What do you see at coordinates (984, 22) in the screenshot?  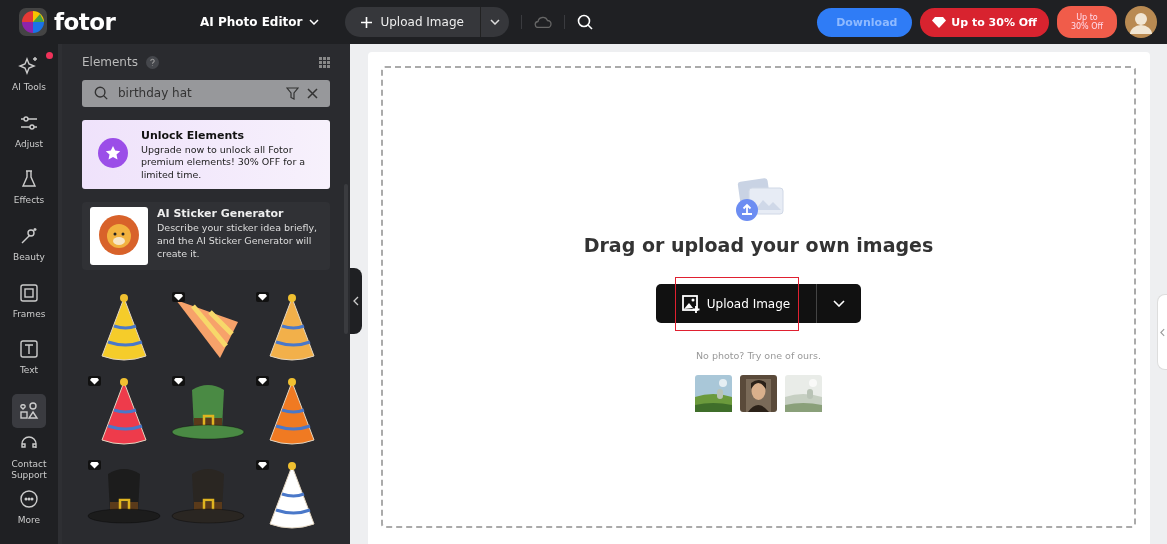 I see `offer-button: Up to 30% Off` at bounding box center [984, 22].